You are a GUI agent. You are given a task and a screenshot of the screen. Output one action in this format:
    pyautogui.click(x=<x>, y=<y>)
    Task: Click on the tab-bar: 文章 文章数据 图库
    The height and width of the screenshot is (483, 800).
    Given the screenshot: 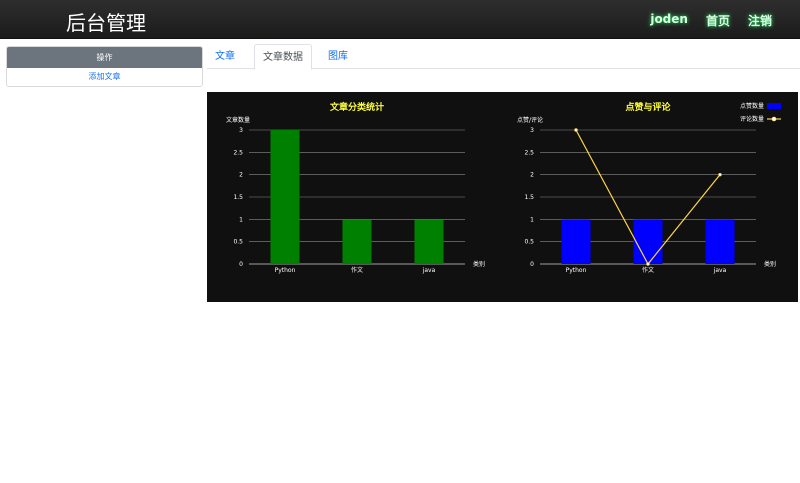 What is the action you would take?
    pyautogui.click(x=503, y=57)
    